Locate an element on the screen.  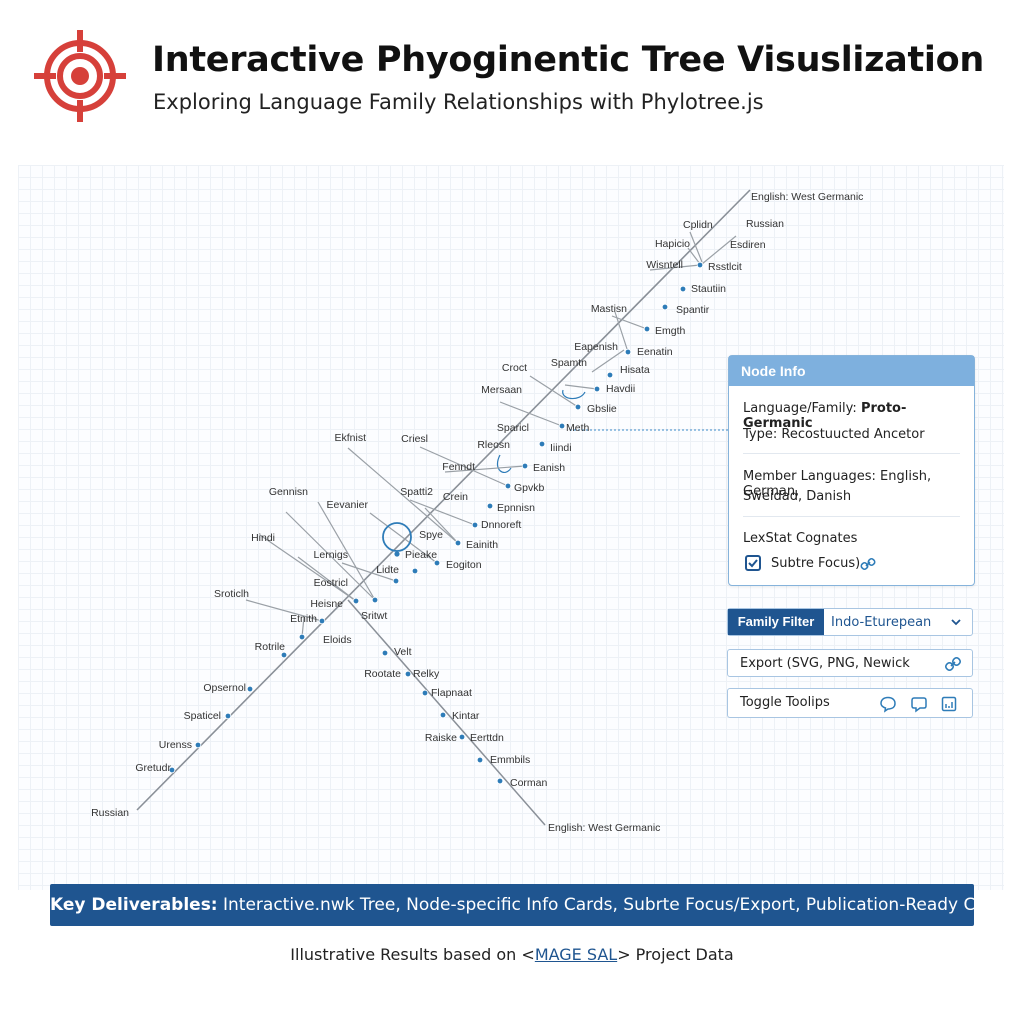
node-language-label: Language/Family: is located at coordinates (800, 408).